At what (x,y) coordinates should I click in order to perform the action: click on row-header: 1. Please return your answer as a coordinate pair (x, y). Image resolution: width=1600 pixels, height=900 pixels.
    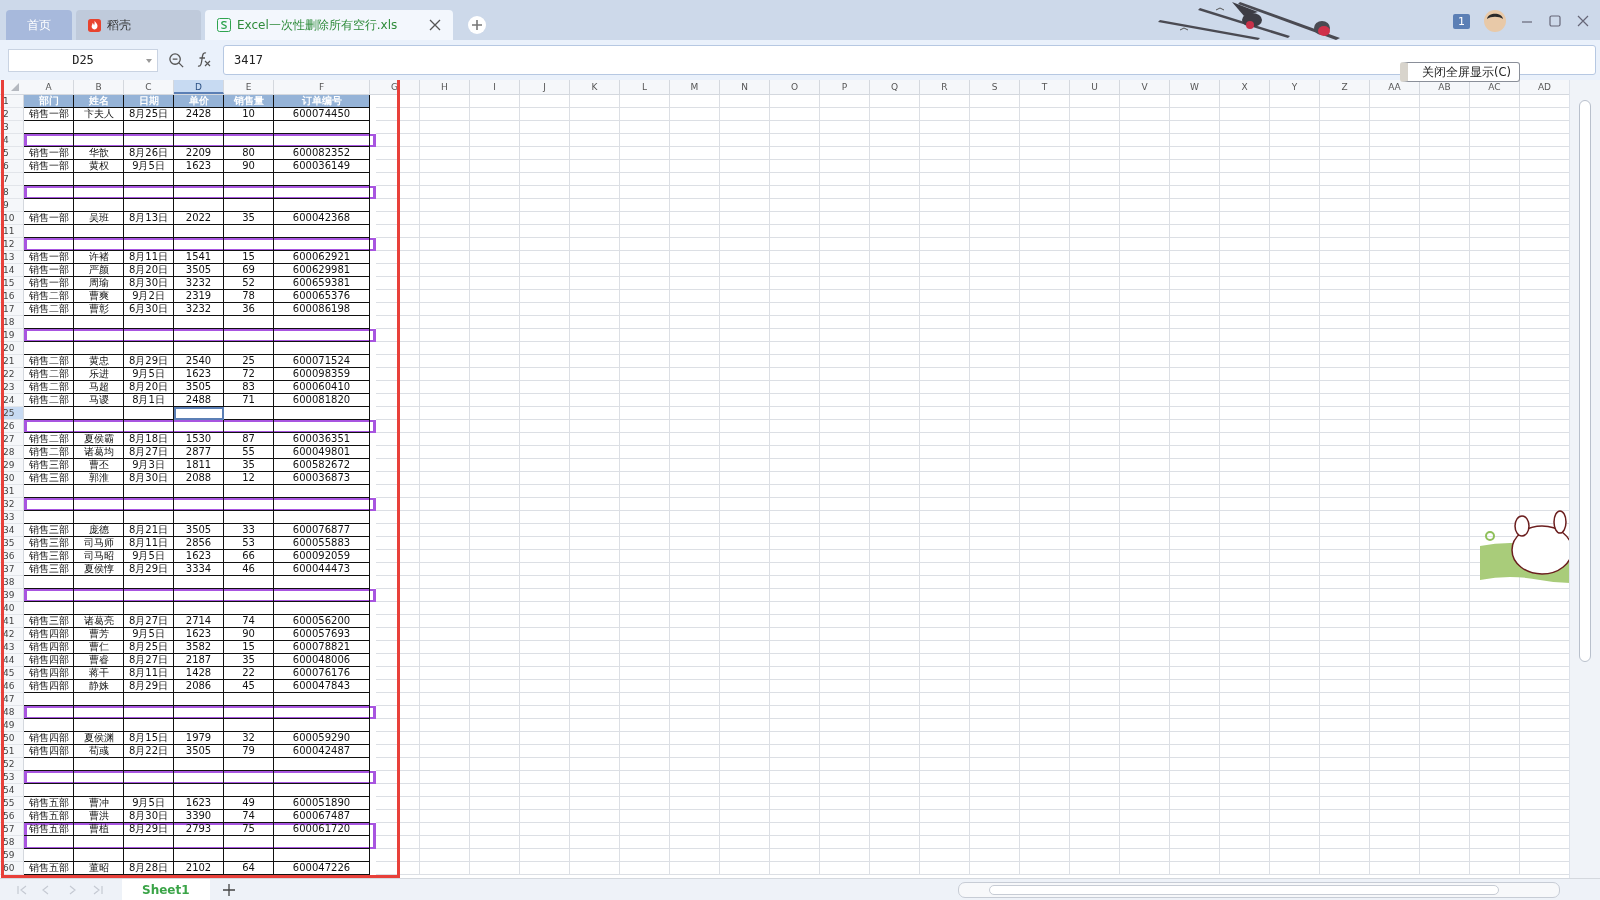
    Looking at the image, I should click on (12, 101).